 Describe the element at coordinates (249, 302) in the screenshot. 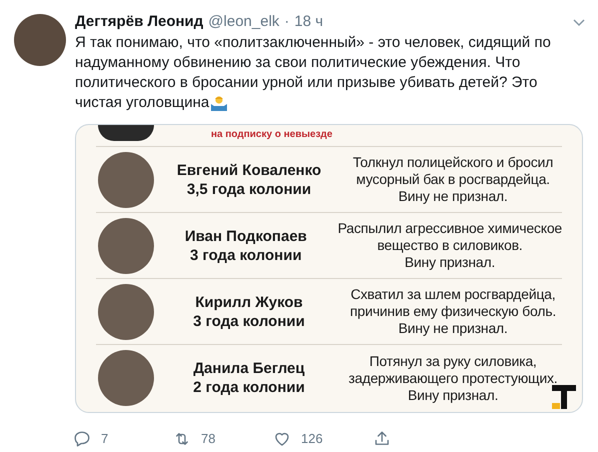

I see `person-name: Кирилл Жуков` at that location.